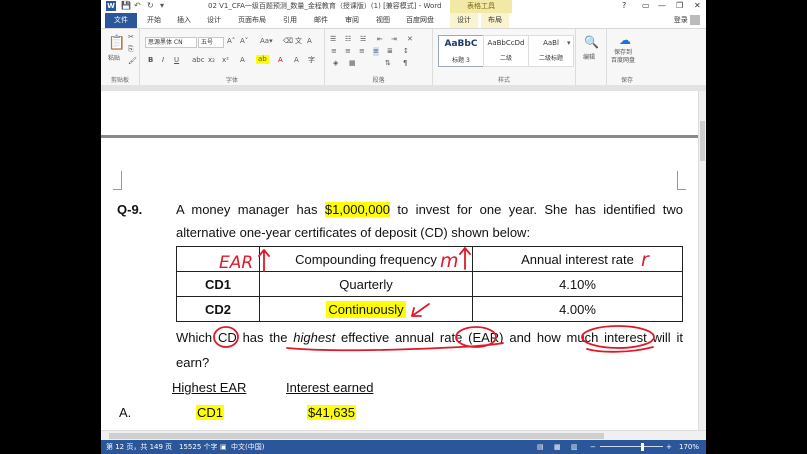  Describe the element at coordinates (379, 57) in the screenshot. I see `paragraph-group: ☰ ☷ ☱ ⇤ ⇥ ✕ ≡ ≡ ≡ ≡ ≣ ↕ ◈ ▦ ⇅ ¶ 段落` at that location.